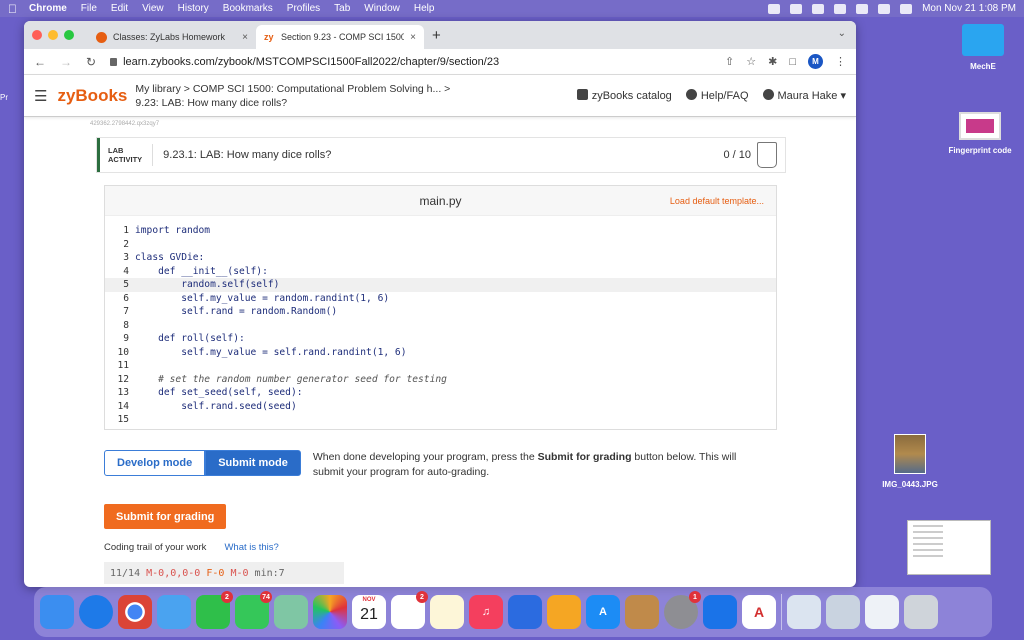 The width and height of the screenshot is (1024, 640). I want to click on code-text: class GVDie:, so click(169, 258).